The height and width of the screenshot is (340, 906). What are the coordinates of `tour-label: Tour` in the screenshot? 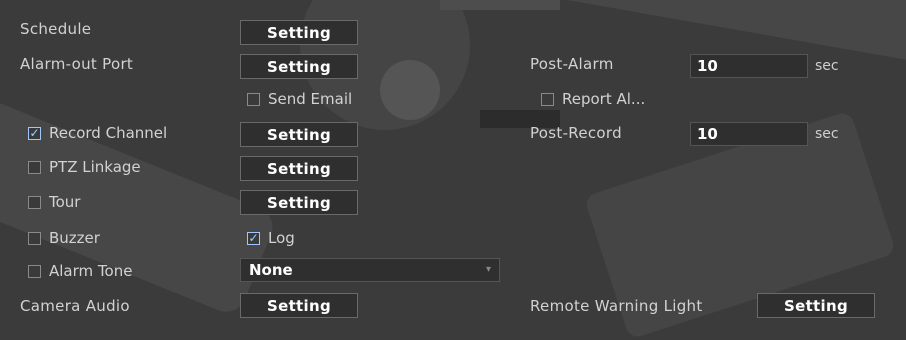 It's located at (65, 202).